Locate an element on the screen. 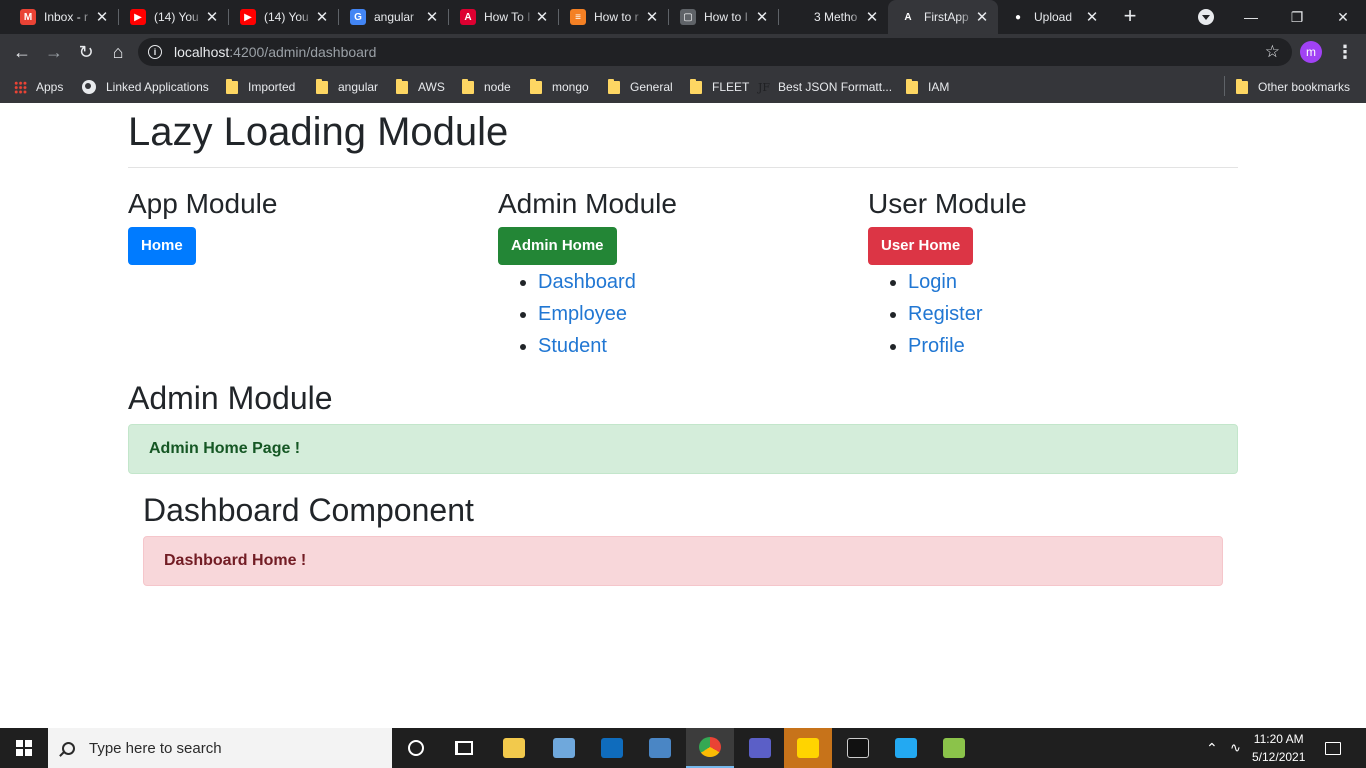 This screenshot has width=1366, height=768. browser-menu-icon: ⋮ is located at coordinates (1345, 52).